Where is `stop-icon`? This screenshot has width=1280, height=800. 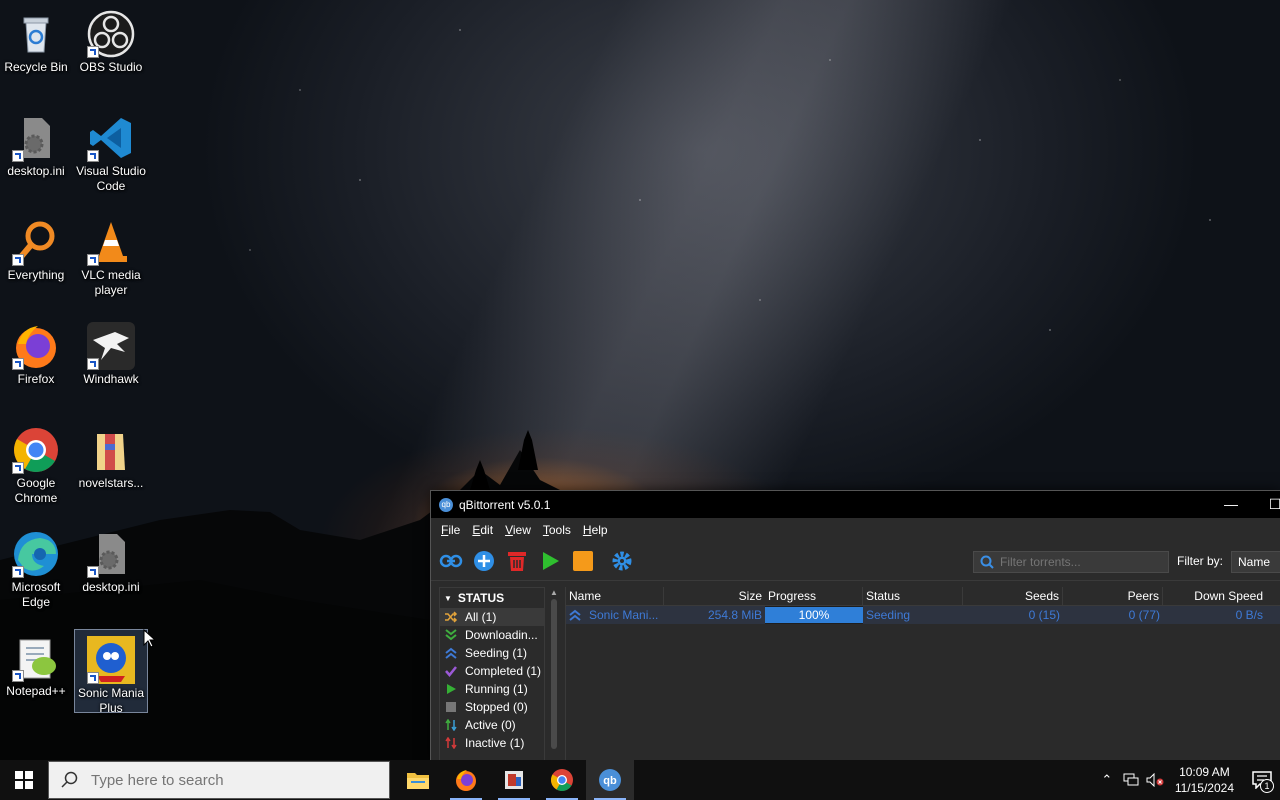 stop-icon is located at coordinates (583, 561).